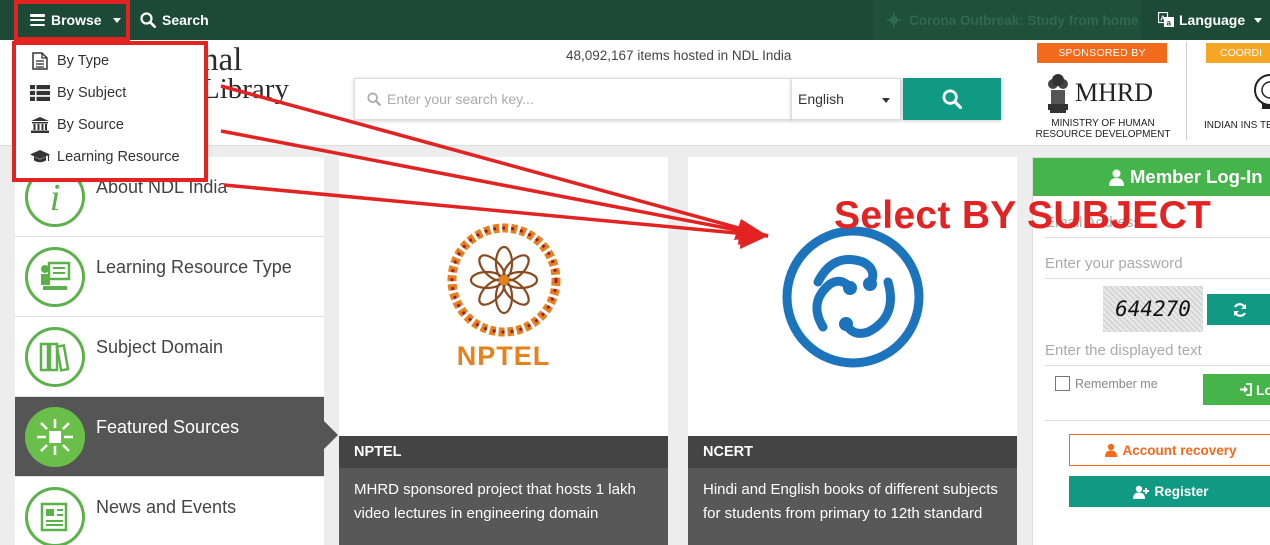  Describe the element at coordinates (503, 356) in the screenshot. I see `nptel-logo-text: NPTEL` at that location.